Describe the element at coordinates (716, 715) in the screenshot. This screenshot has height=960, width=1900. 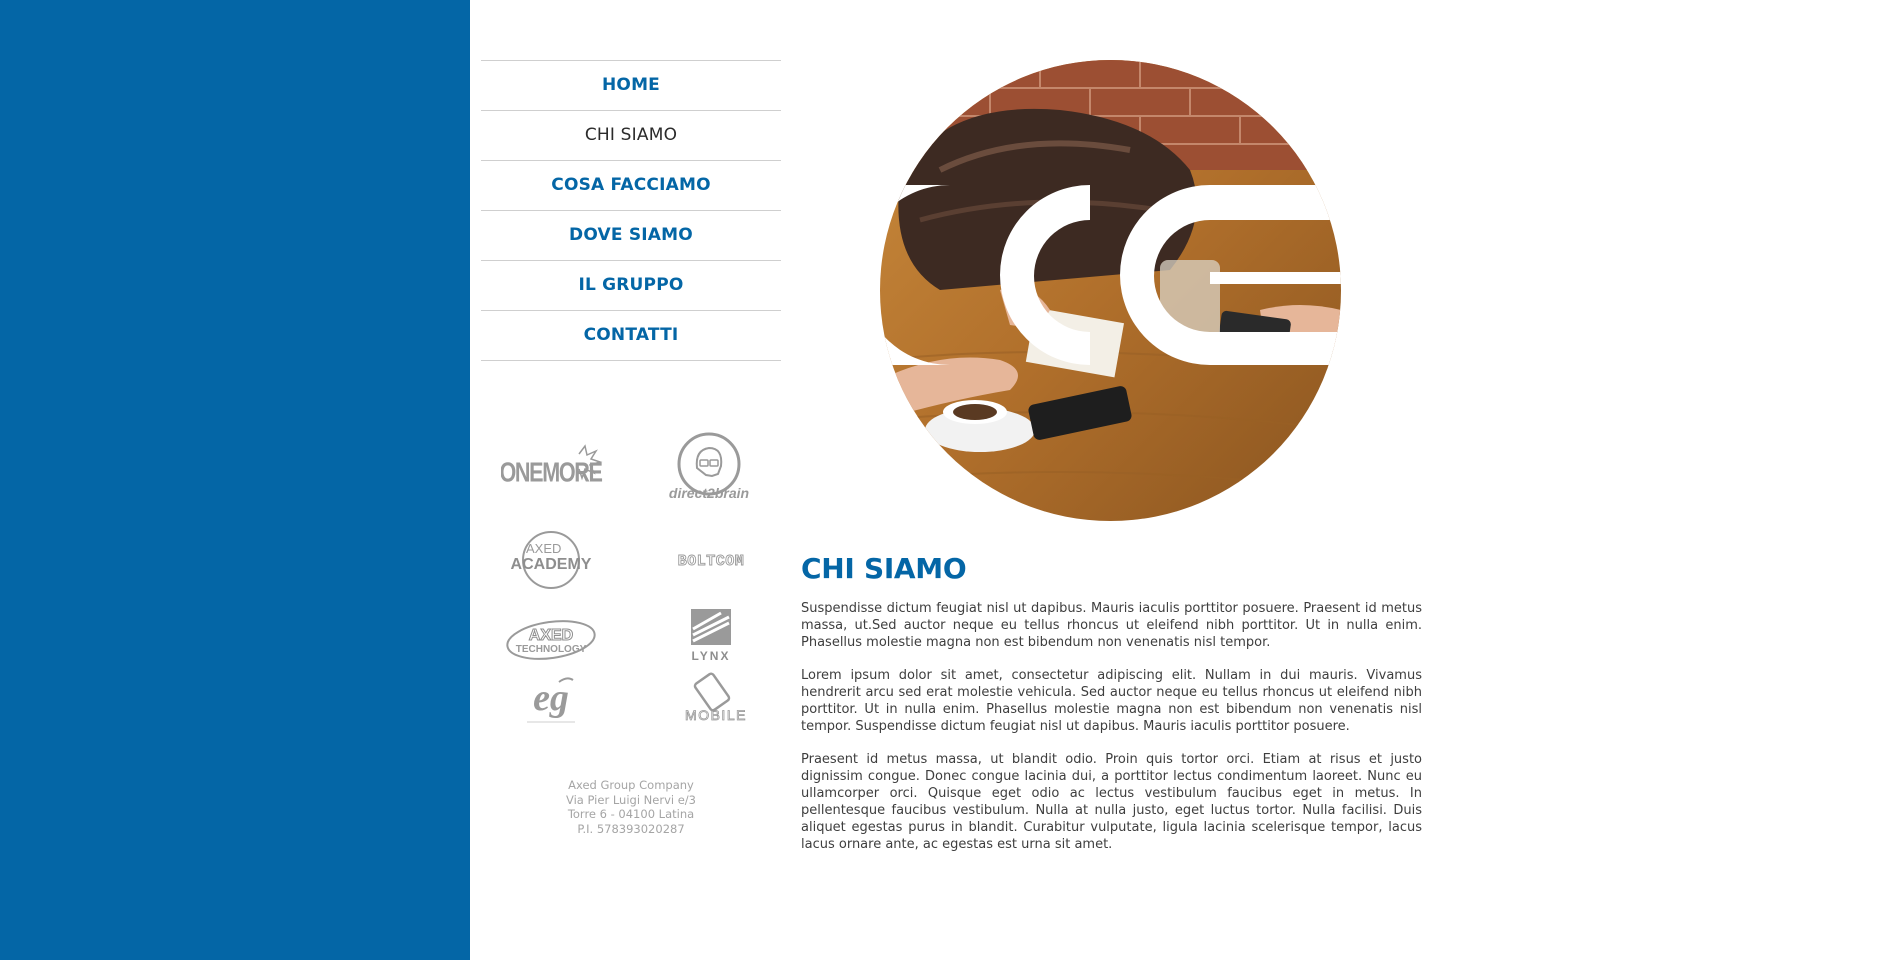
I see `mobile-text: MOBILE` at that location.